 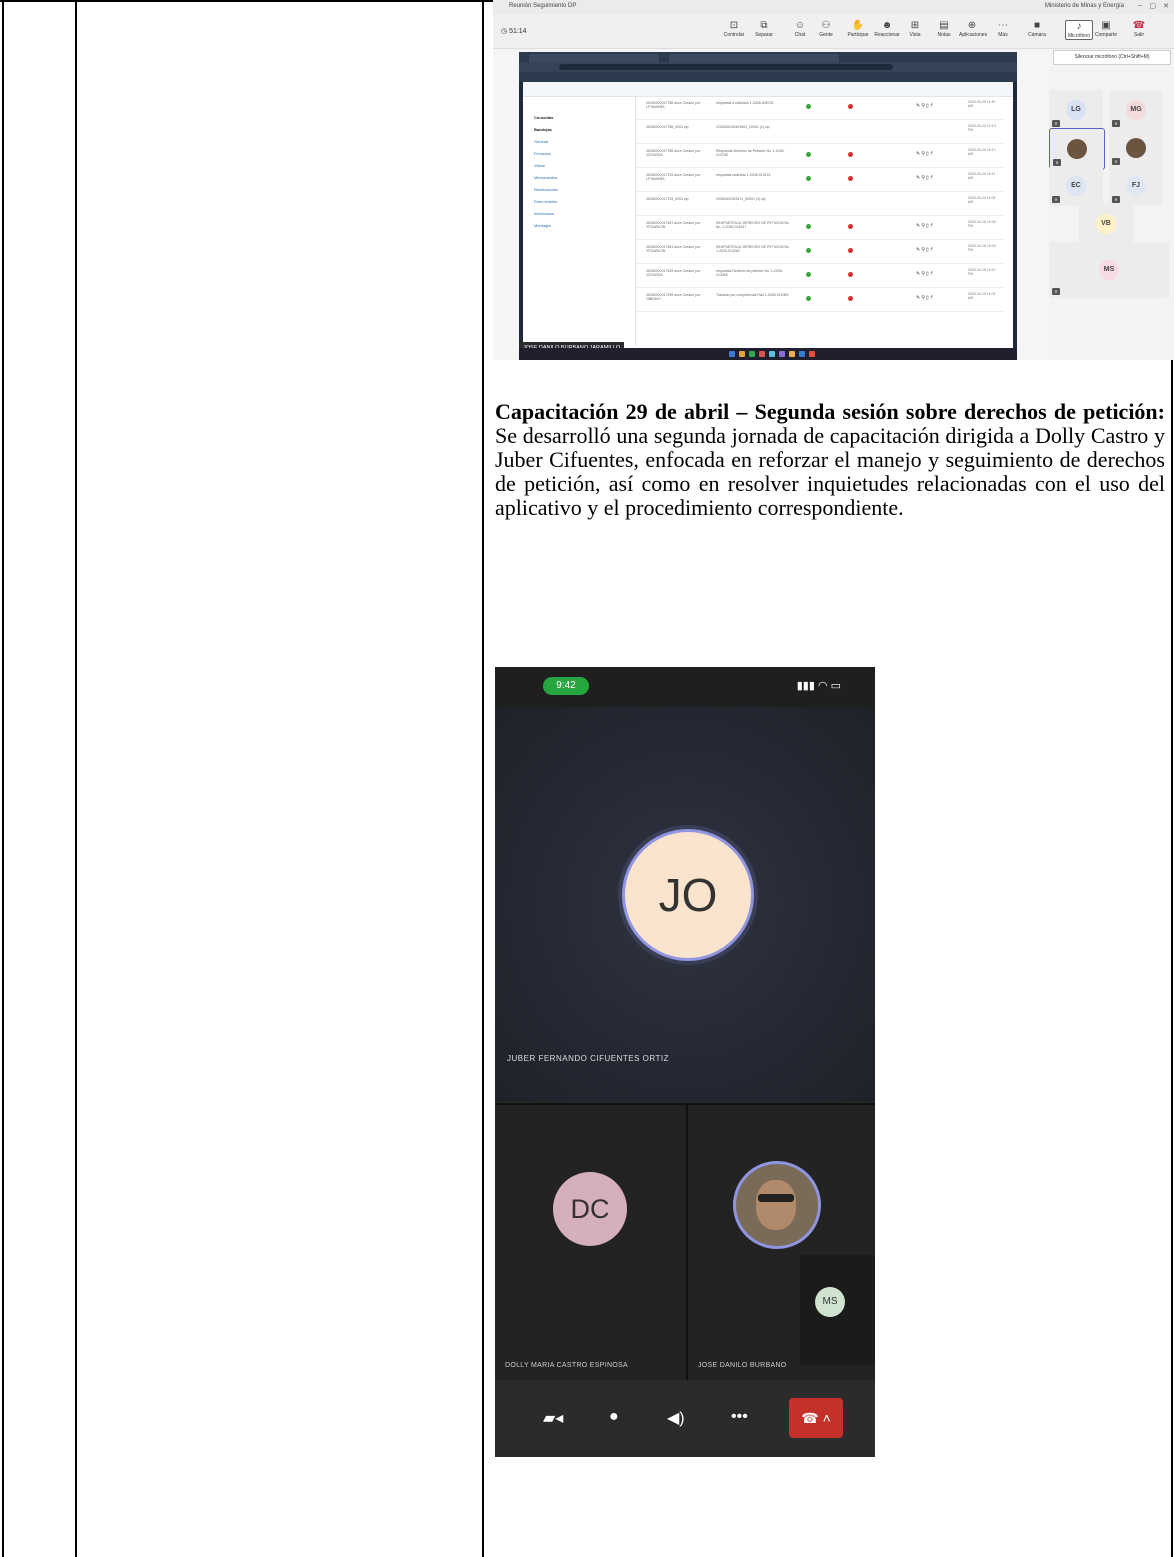 I want to click on date-cell: 2026-04-20 11:09 AM, so click(x=982, y=200).